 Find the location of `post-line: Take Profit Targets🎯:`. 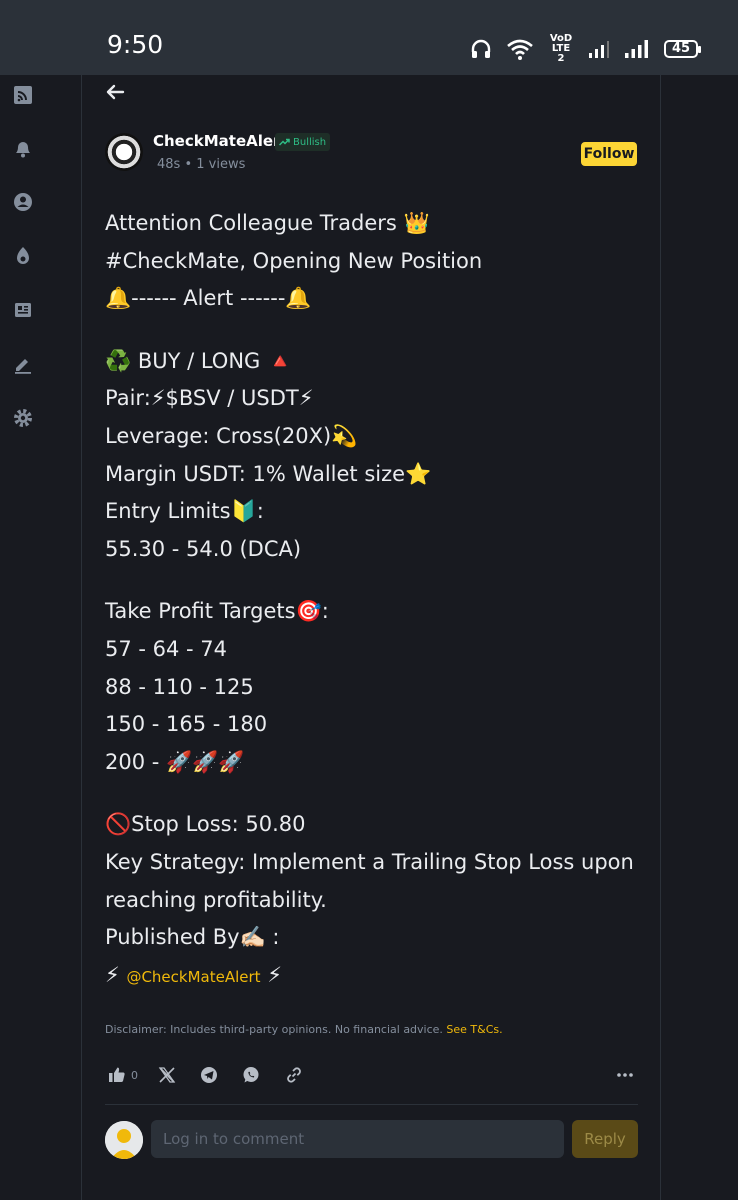

post-line: Take Profit Targets🎯: is located at coordinates (217, 611).